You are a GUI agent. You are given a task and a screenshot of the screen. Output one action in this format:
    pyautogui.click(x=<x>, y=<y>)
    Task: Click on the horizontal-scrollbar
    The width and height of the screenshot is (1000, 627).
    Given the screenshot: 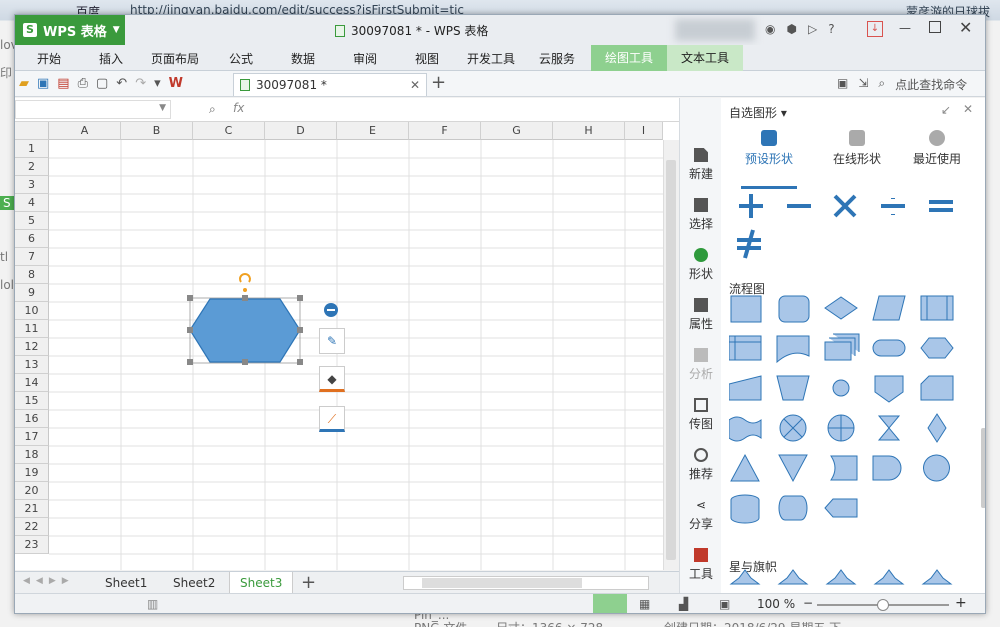 What is the action you would take?
    pyautogui.click(x=526, y=583)
    